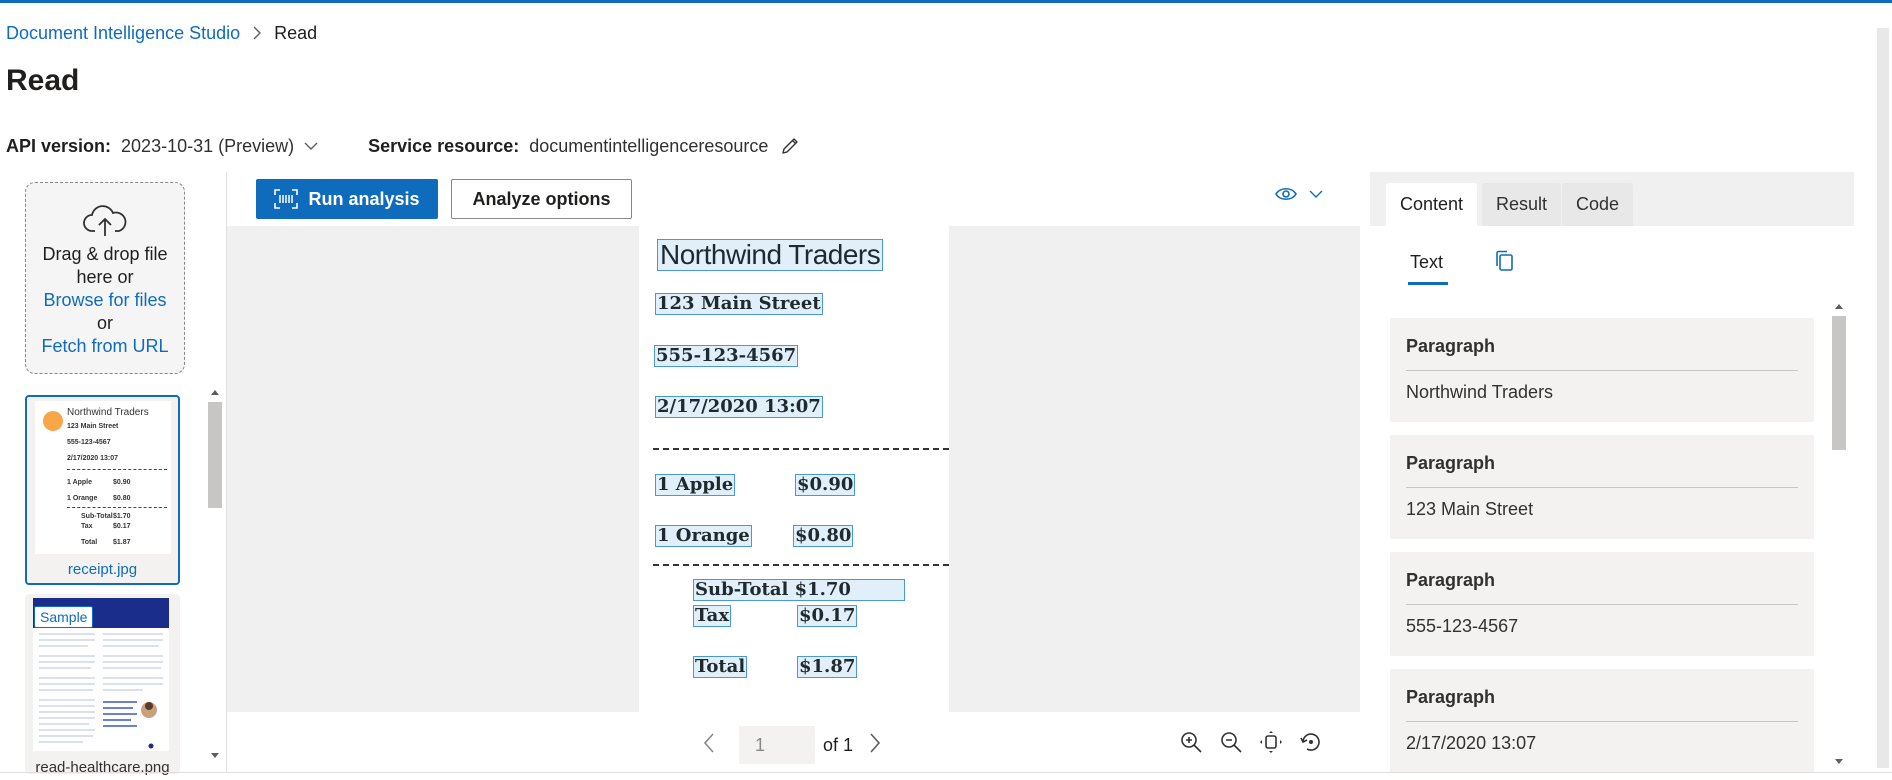 Image resolution: width=1892 pixels, height=780 pixels. I want to click on region-total: Total, so click(720, 667).